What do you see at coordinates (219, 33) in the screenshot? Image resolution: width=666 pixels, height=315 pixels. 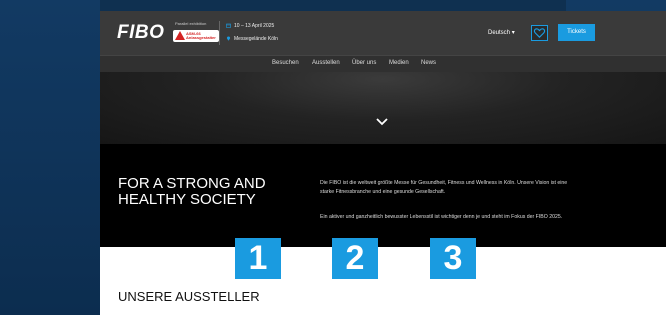 I see `header-divider` at bounding box center [219, 33].